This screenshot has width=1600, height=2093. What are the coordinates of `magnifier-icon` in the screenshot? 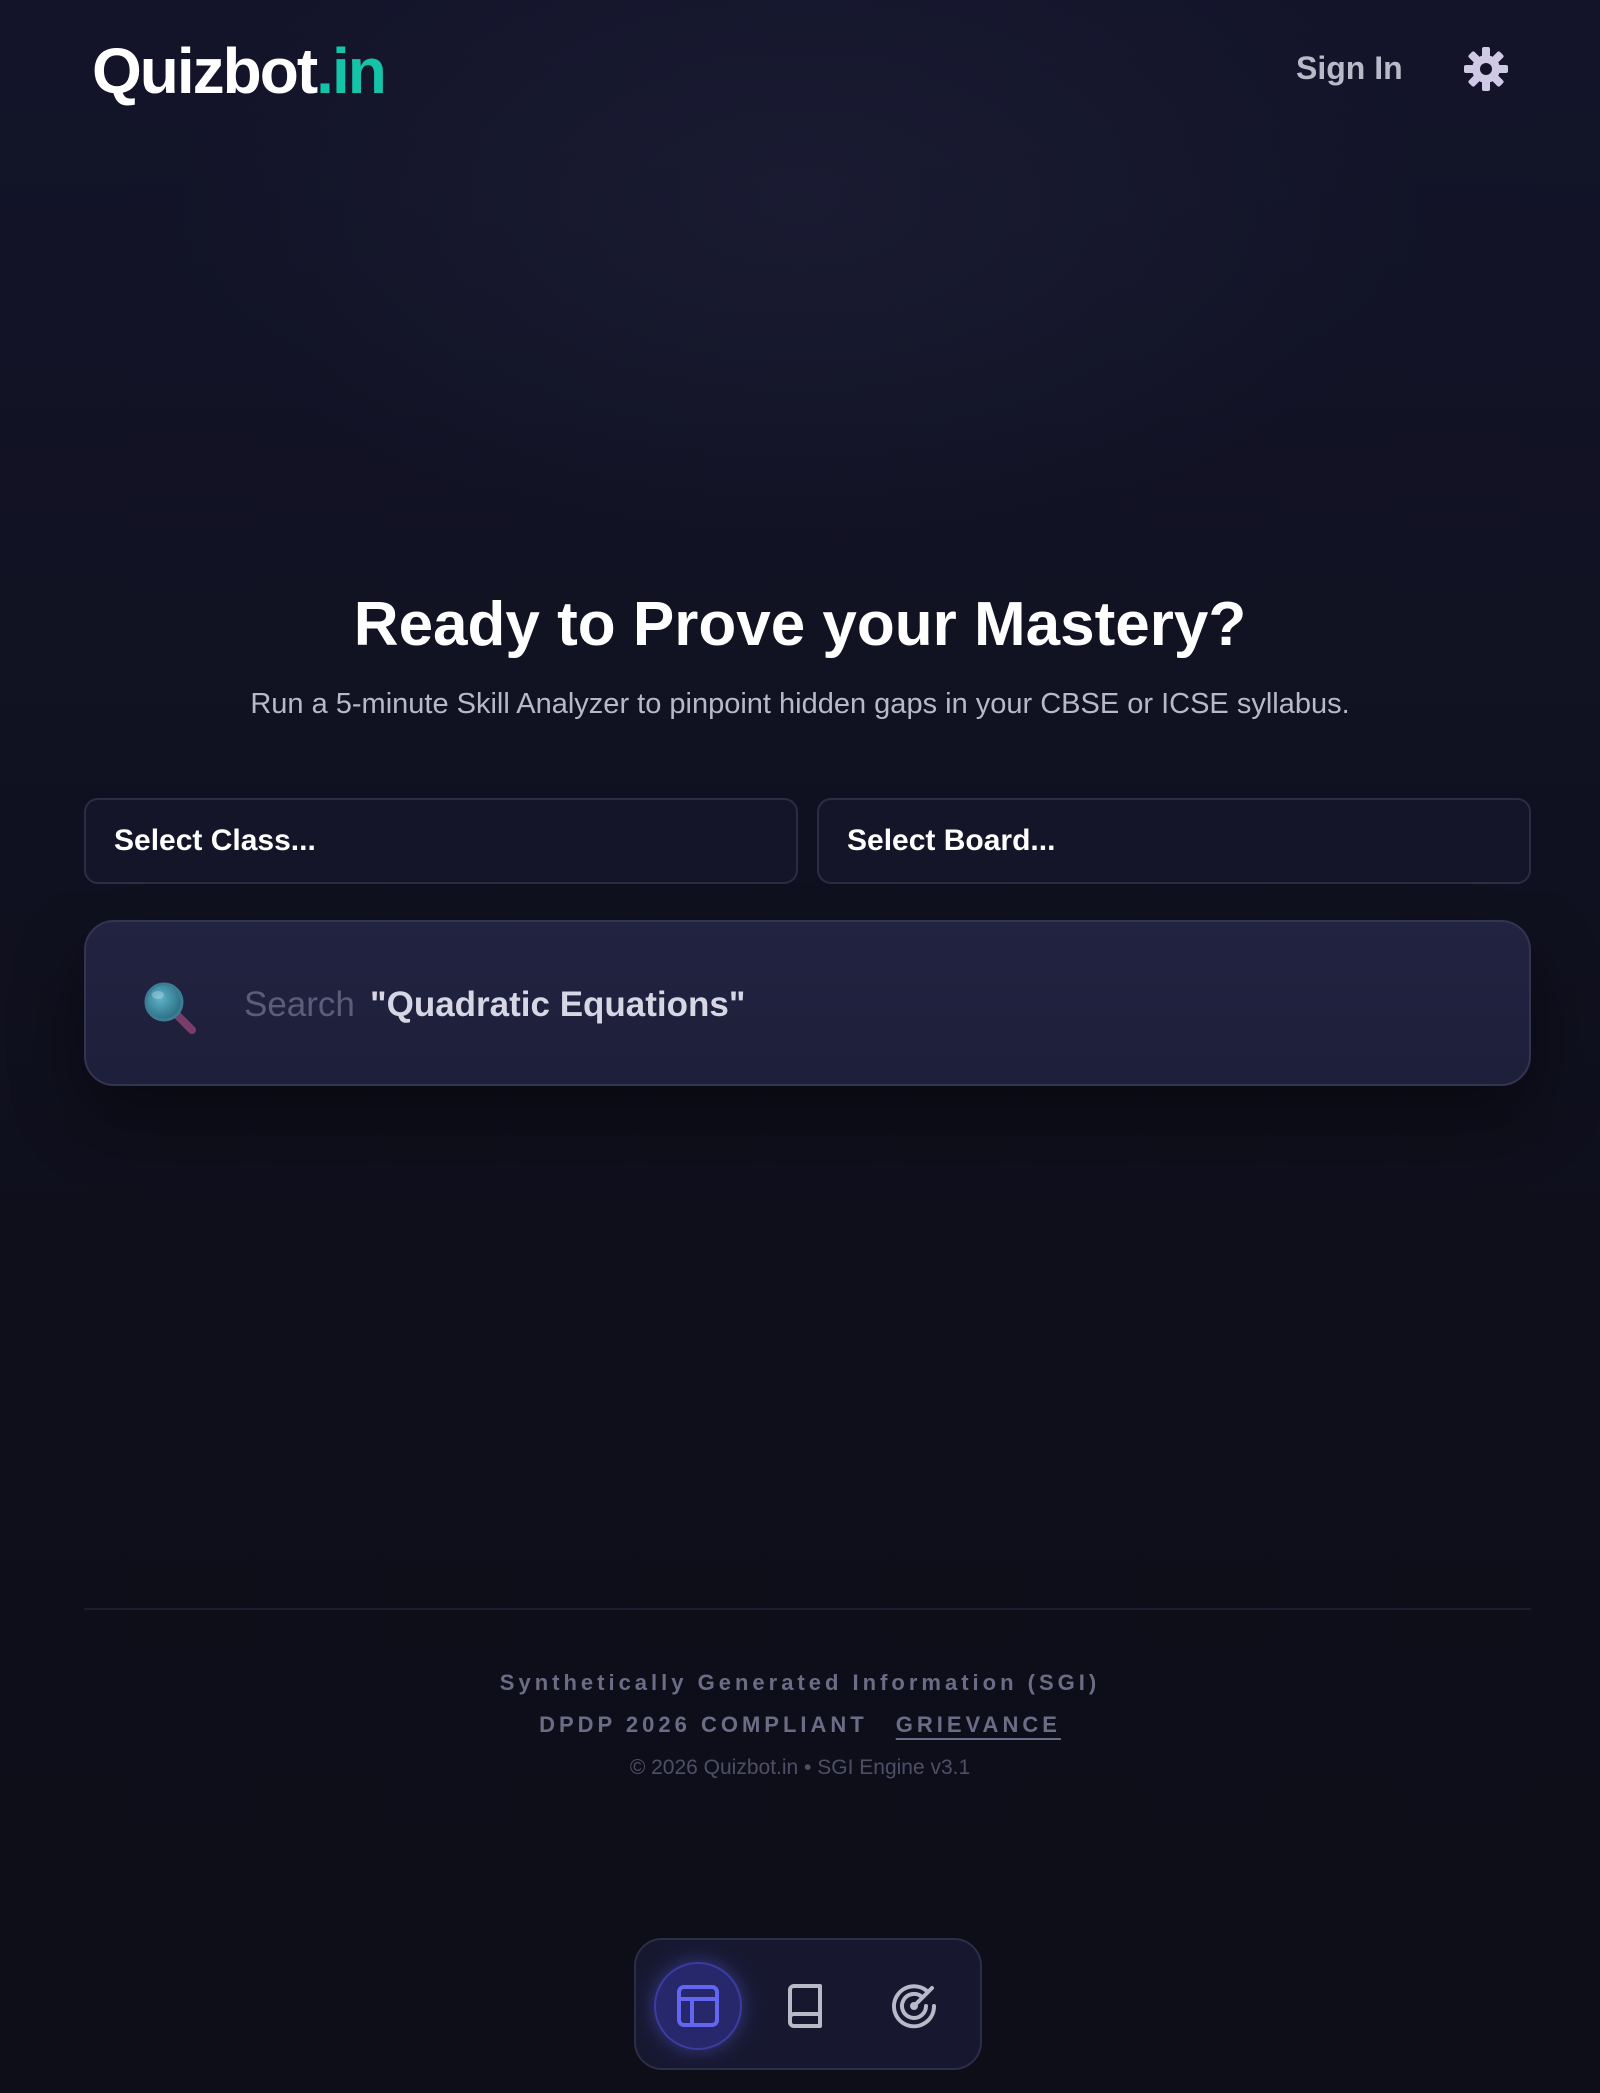 It's located at (170, 1008).